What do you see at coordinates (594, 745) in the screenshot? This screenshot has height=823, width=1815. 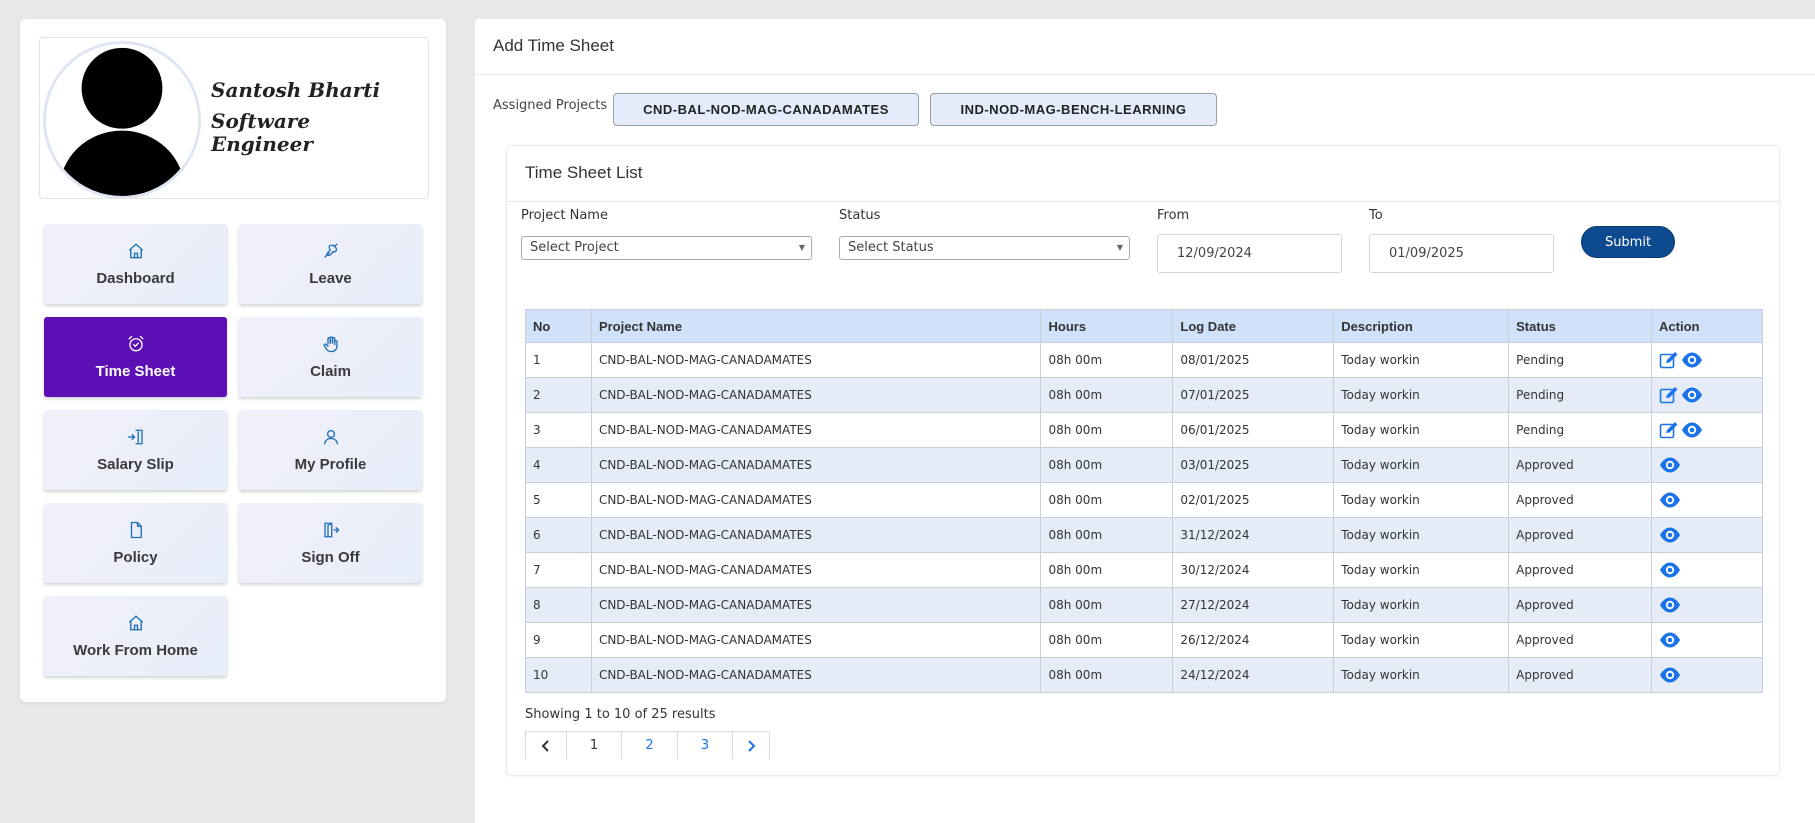 I see `page-button: 1` at bounding box center [594, 745].